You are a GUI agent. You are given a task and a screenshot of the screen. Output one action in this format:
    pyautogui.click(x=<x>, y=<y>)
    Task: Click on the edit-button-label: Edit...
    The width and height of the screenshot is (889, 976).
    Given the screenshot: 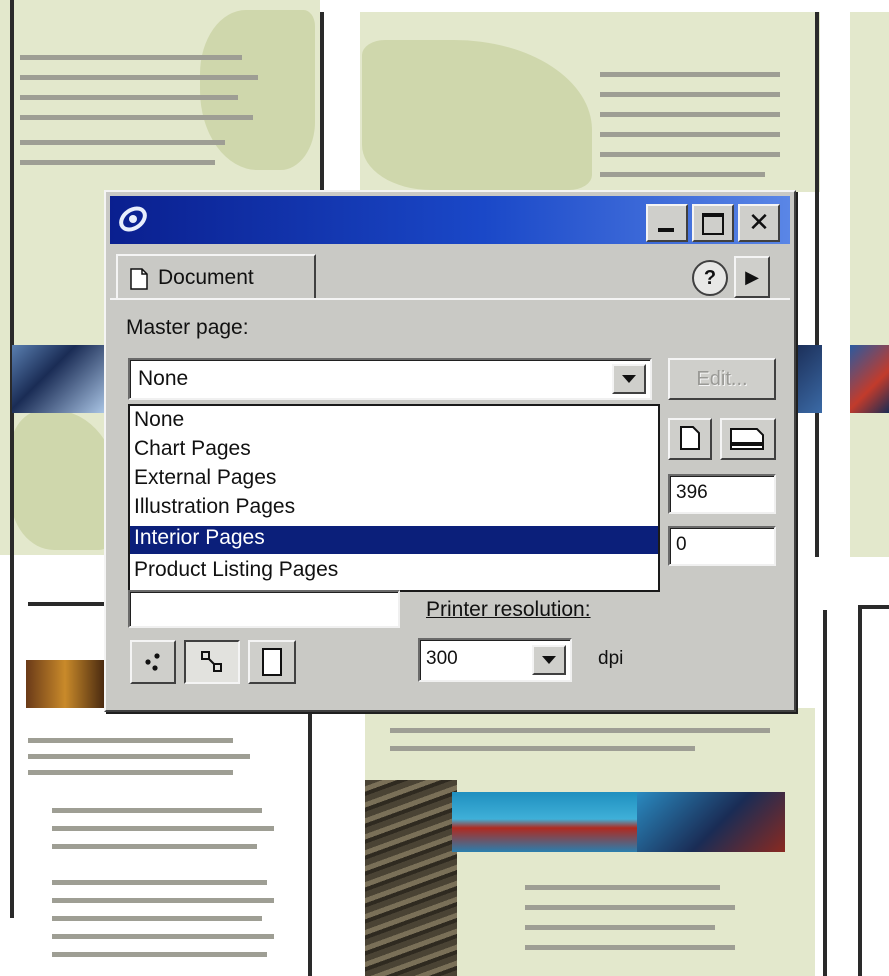 What is the action you would take?
    pyautogui.click(x=722, y=379)
    